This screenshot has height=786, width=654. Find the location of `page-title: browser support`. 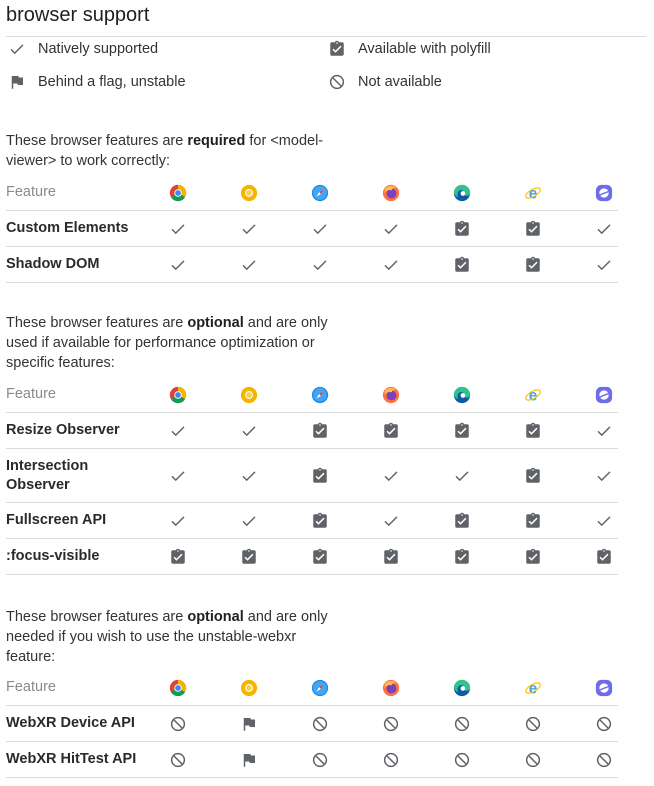

page-title: browser support is located at coordinates (78, 15).